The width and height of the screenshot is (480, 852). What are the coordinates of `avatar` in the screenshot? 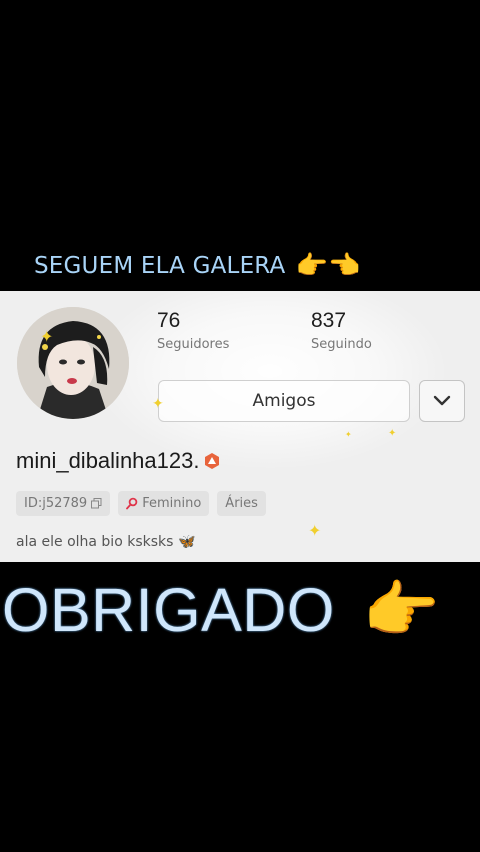 It's located at (73, 363).